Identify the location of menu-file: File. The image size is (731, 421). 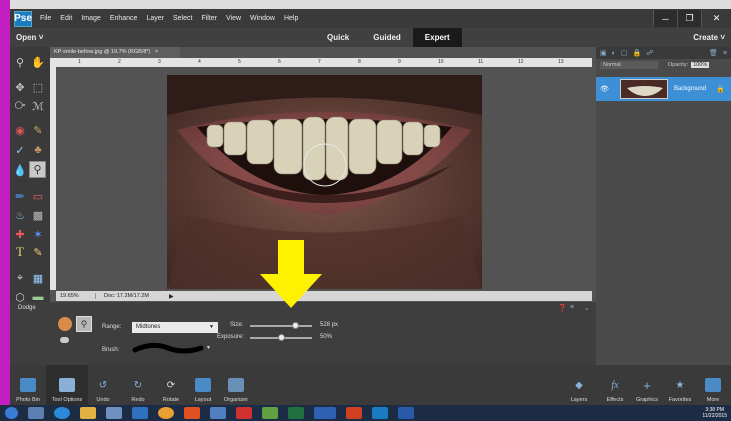
(45, 18).